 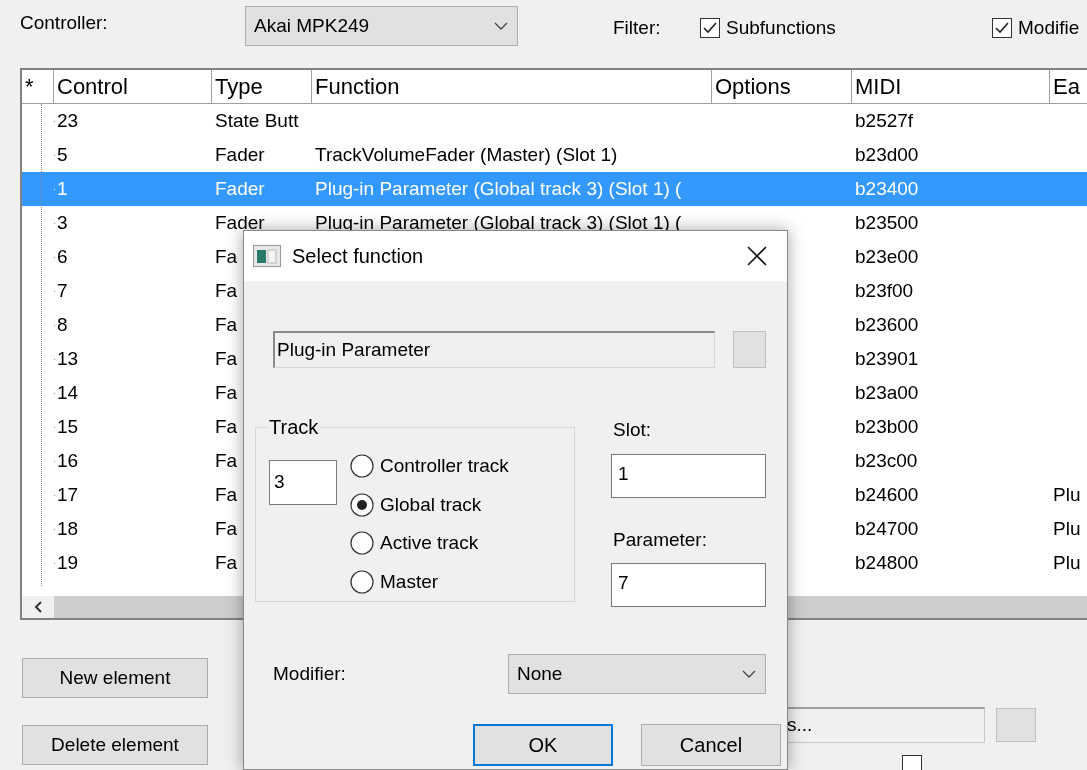 What do you see at coordinates (633, 430) in the screenshot?
I see `slot-label: Slot:` at bounding box center [633, 430].